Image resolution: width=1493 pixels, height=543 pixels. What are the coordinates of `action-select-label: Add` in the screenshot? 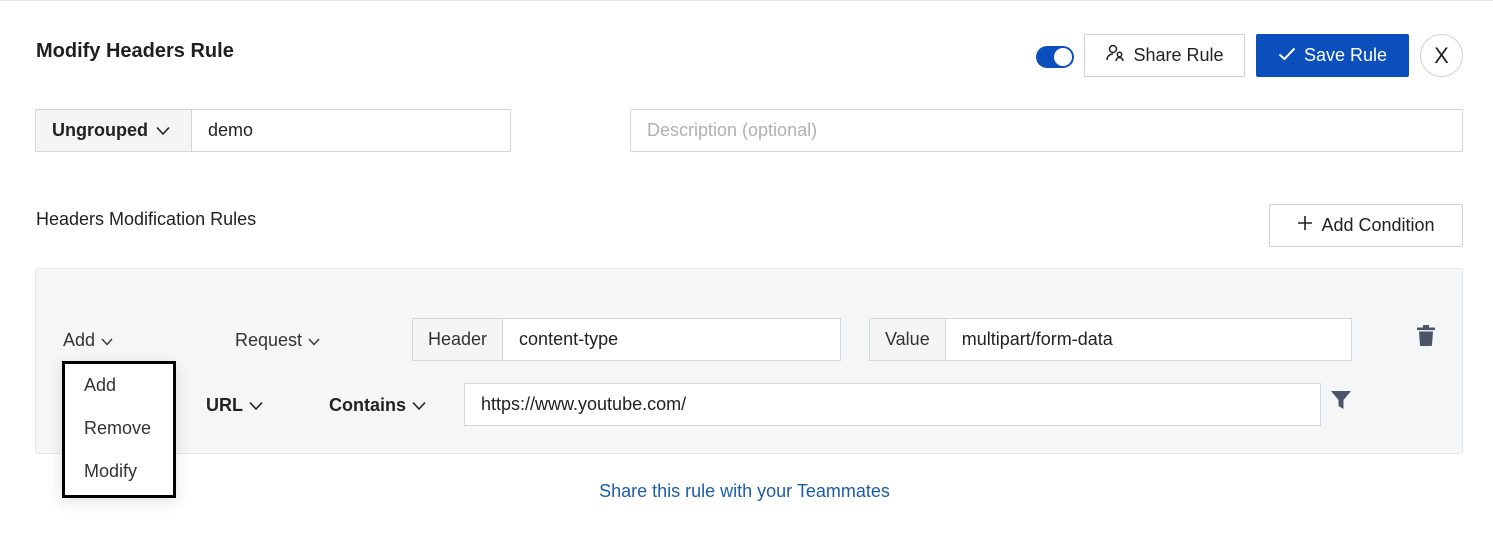 It's located at (79, 340).